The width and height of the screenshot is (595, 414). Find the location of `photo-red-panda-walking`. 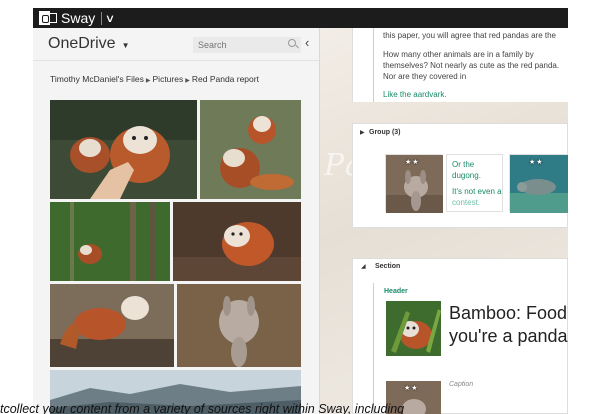

photo-red-panda-walking is located at coordinates (237, 241).